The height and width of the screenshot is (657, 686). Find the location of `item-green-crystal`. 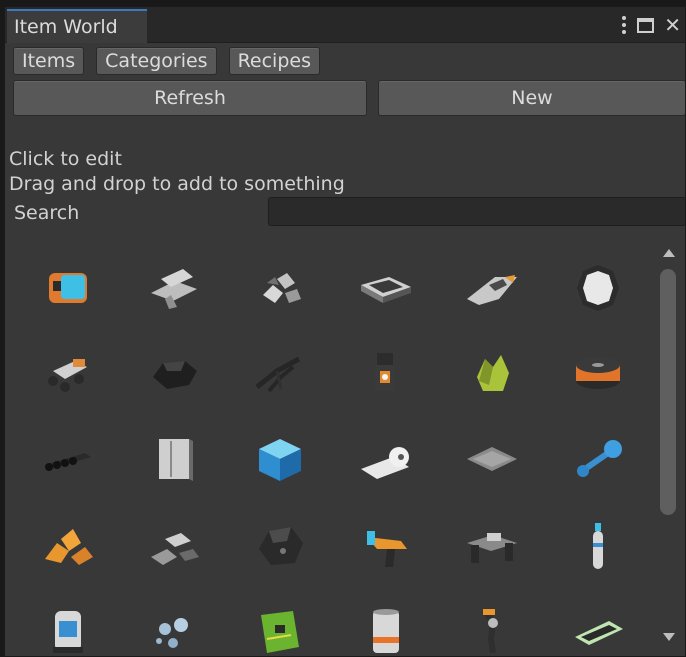

item-green-crystal is located at coordinates (492, 374).